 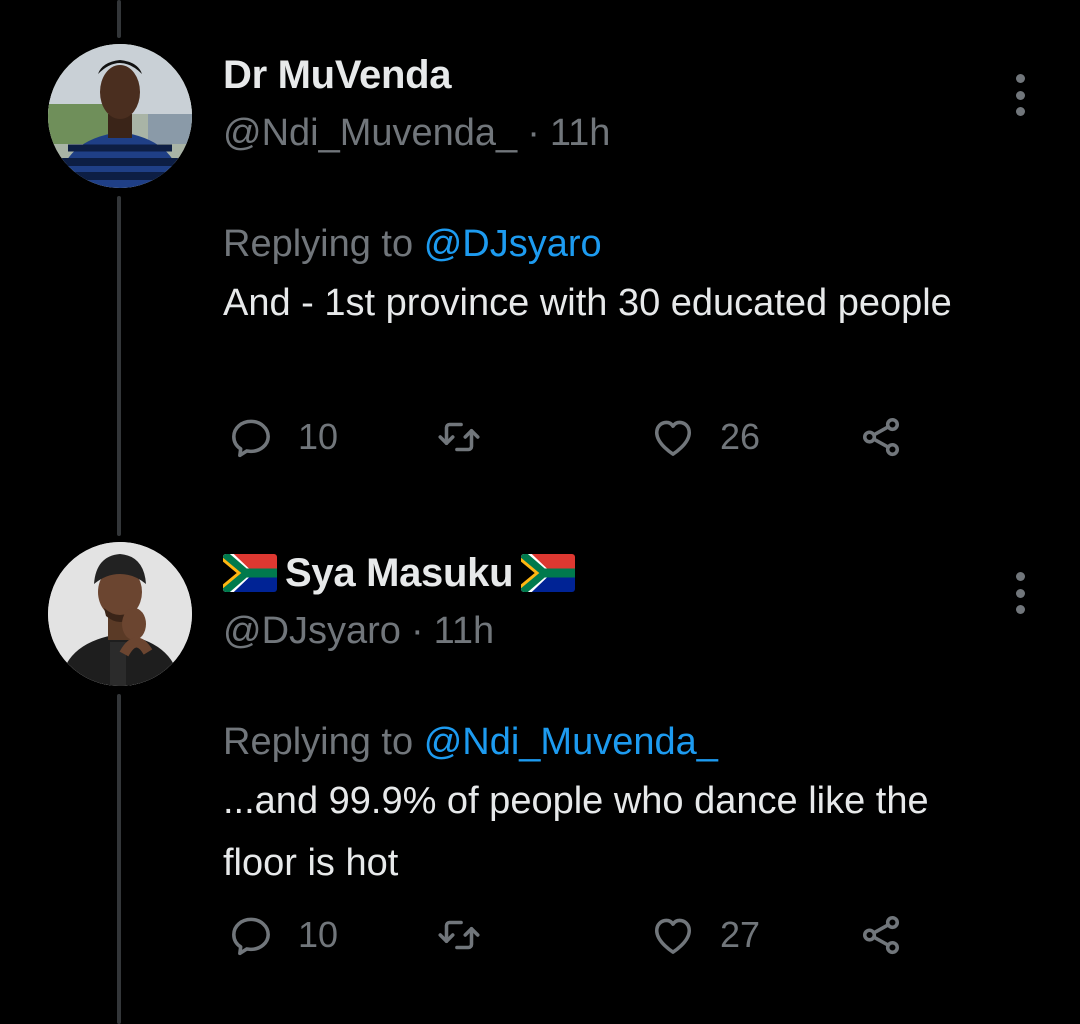 What do you see at coordinates (576, 935) in the screenshot?
I see `tweet-actions: 10 27` at bounding box center [576, 935].